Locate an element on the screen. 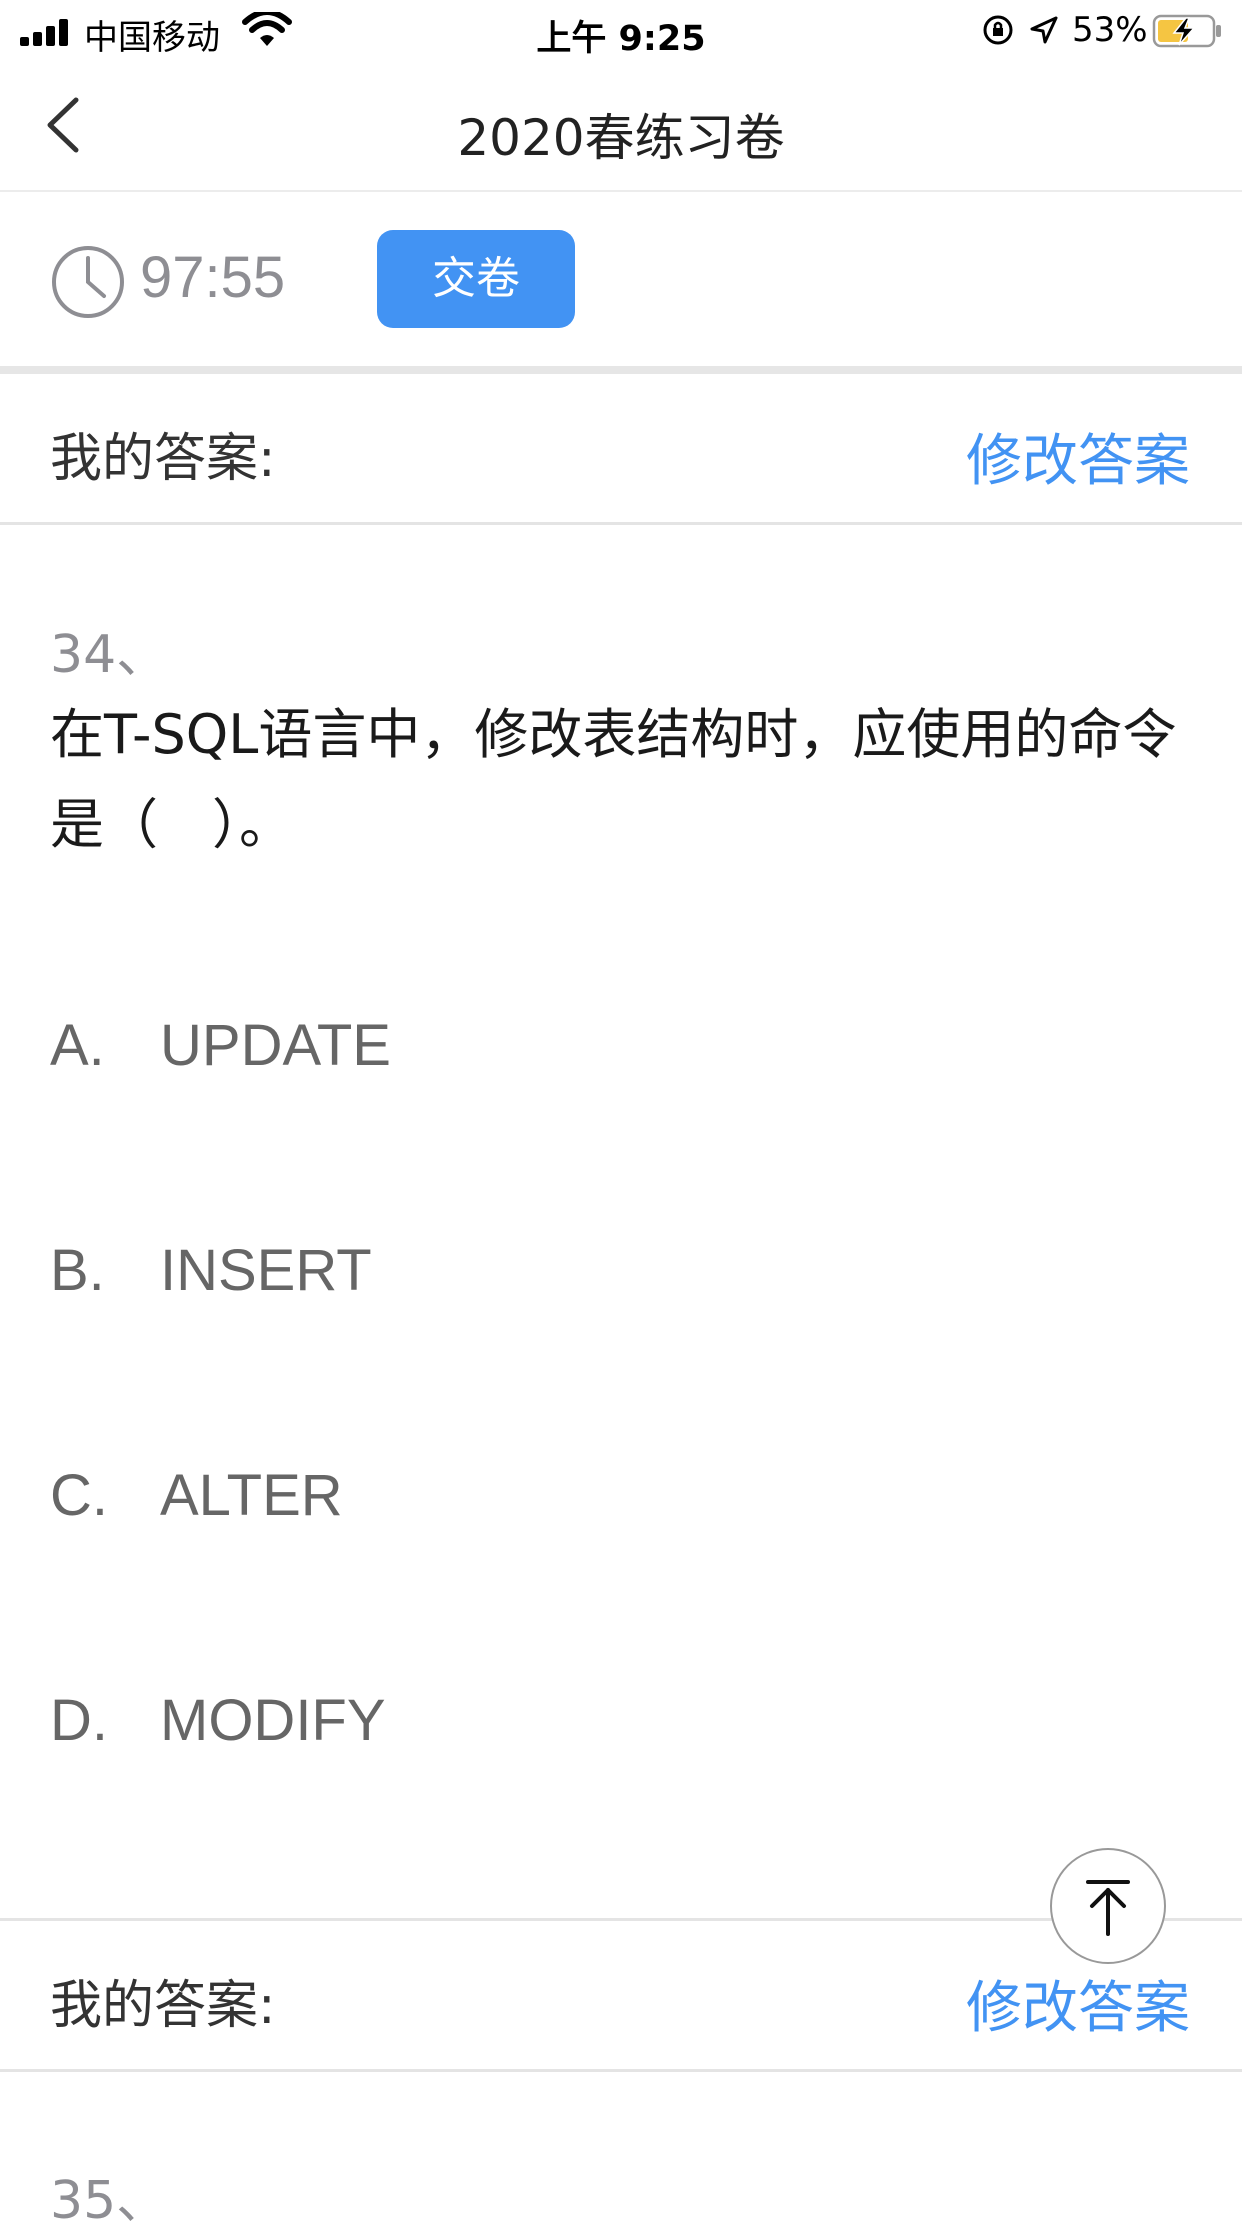 The height and width of the screenshot is (2233, 1242). battery-charging-icon is located at coordinates (1186, 31).